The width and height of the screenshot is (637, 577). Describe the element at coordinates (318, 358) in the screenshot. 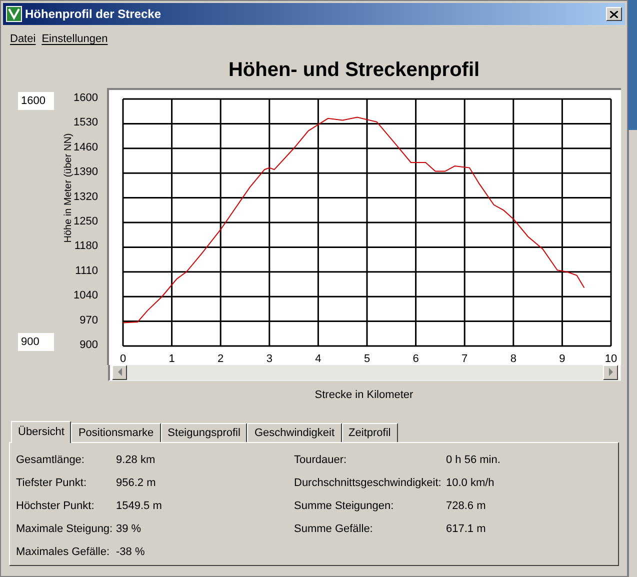

I see `x-tick-label: 4` at that location.